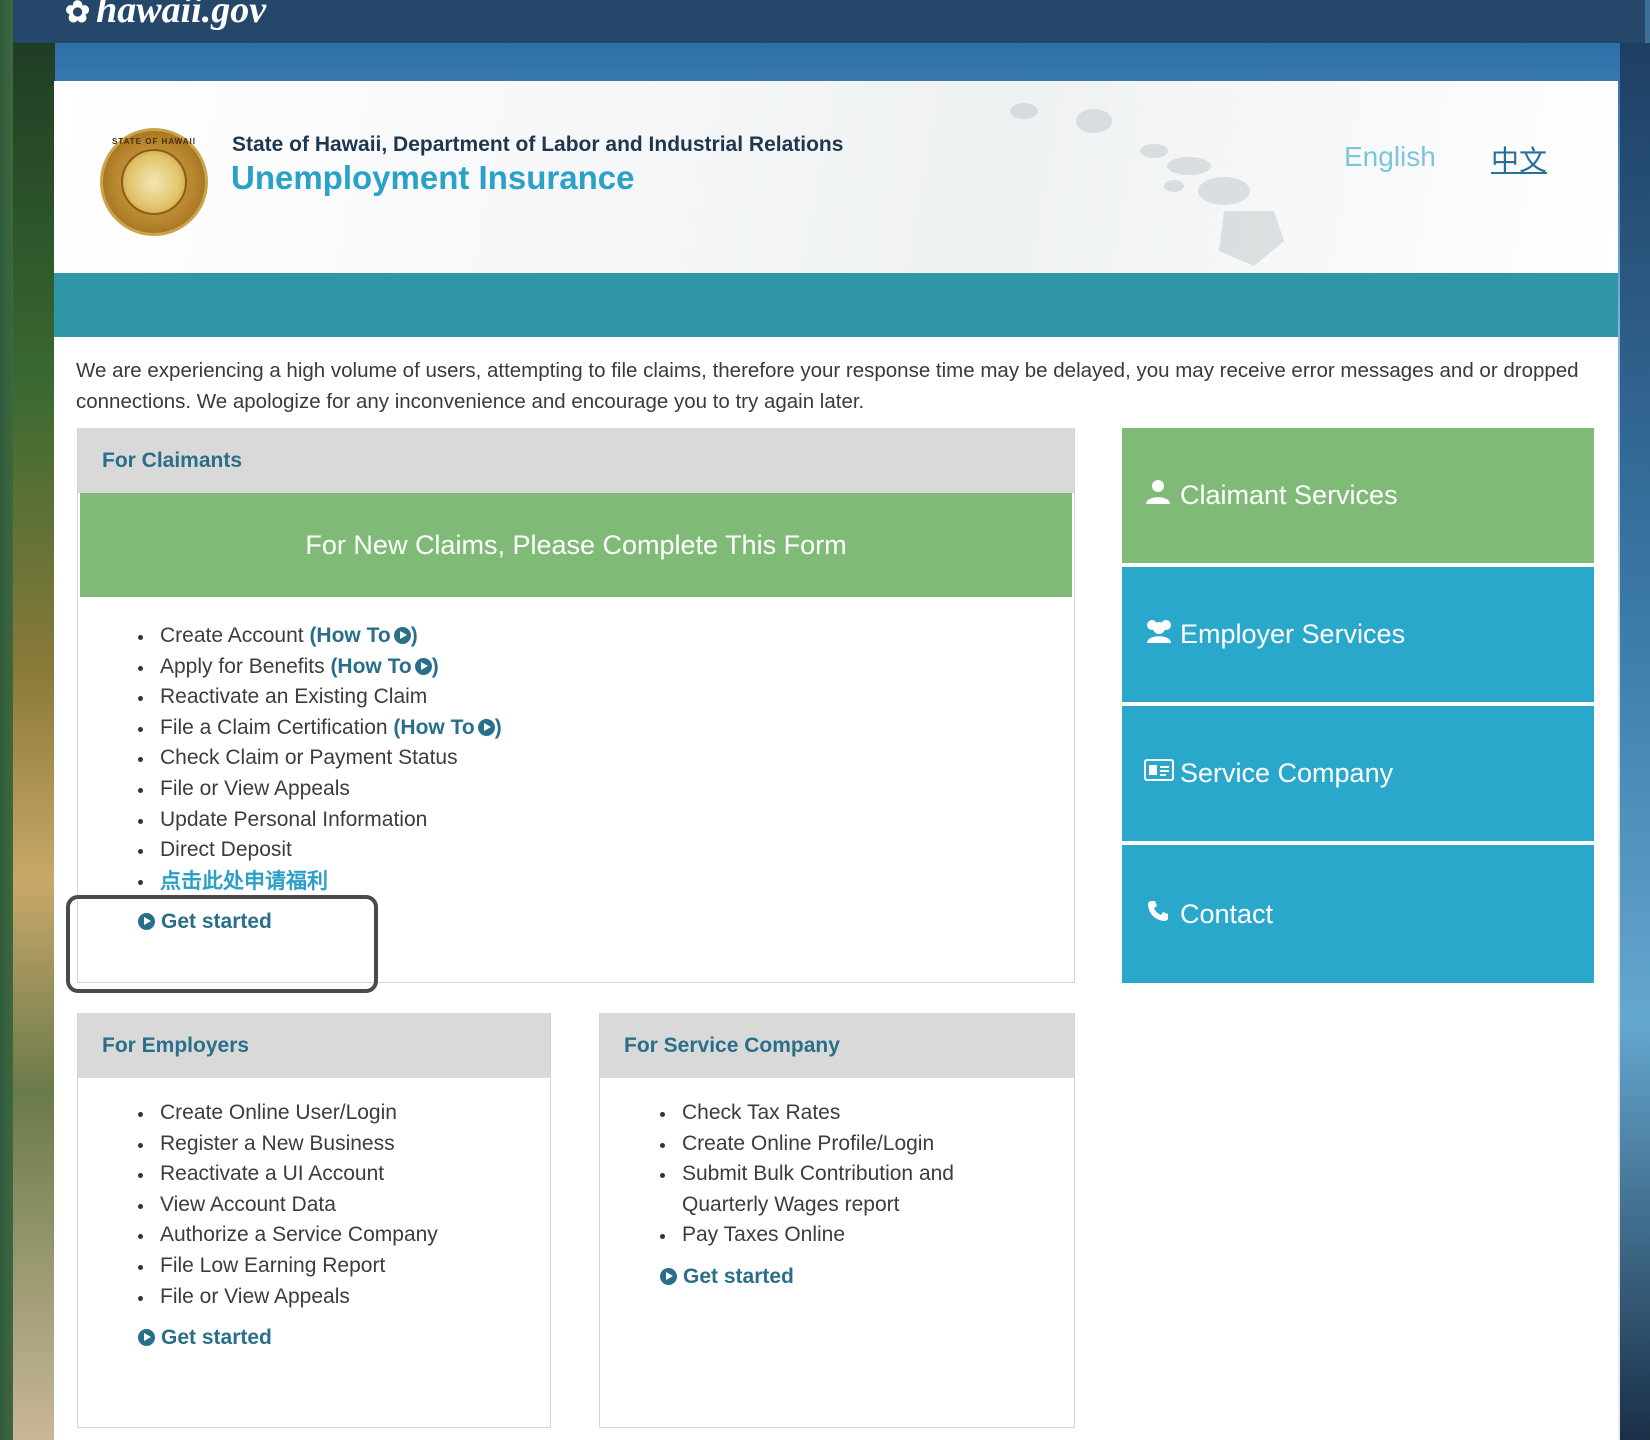 This screenshot has height=1440, width=1650. Describe the element at coordinates (344, 1266) in the screenshot. I see `list-item: File Low Earning Report` at that location.